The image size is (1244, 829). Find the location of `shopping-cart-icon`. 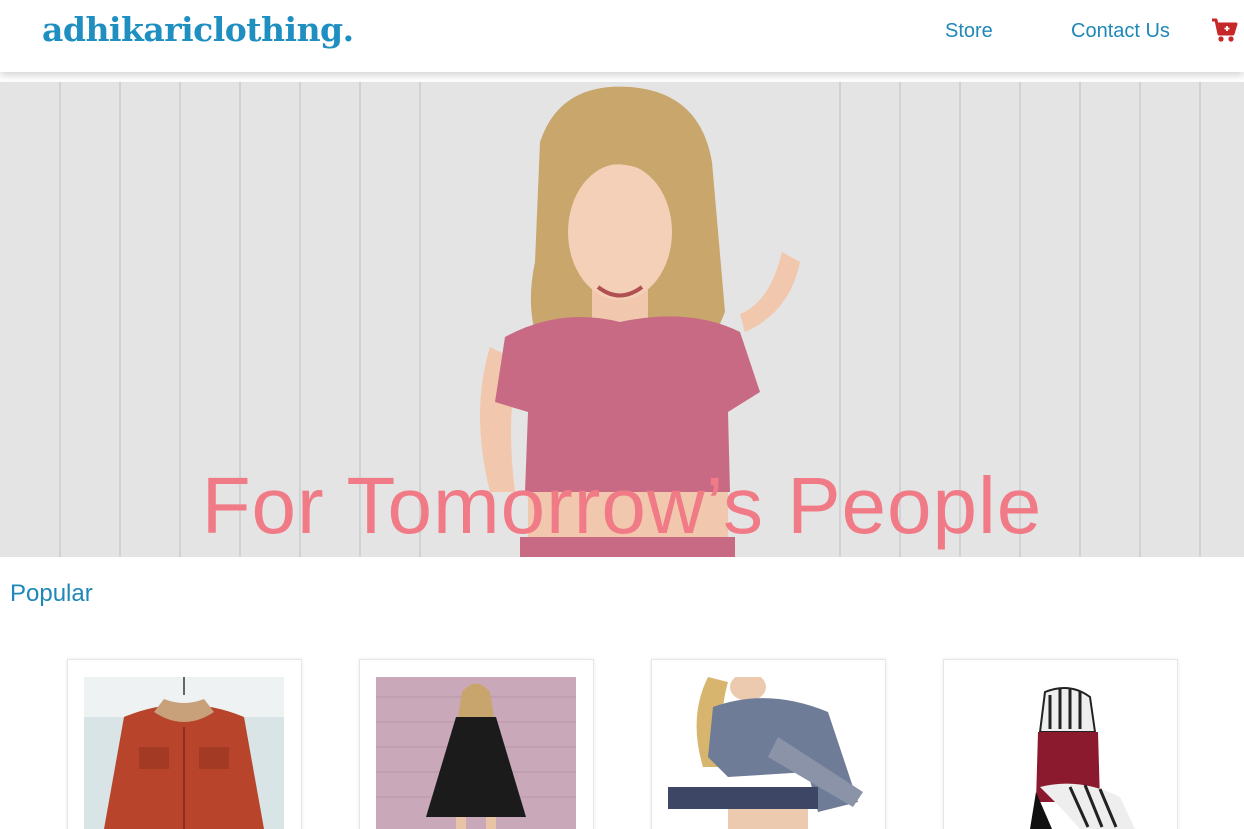

shopping-cart-icon is located at coordinates (1225, 31).